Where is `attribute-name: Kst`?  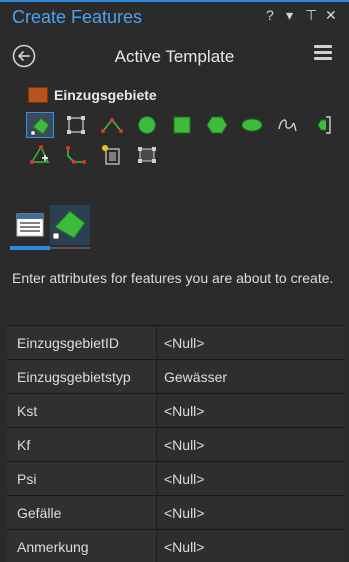
attribute-name: Kst is located at coordinates (27, 411).